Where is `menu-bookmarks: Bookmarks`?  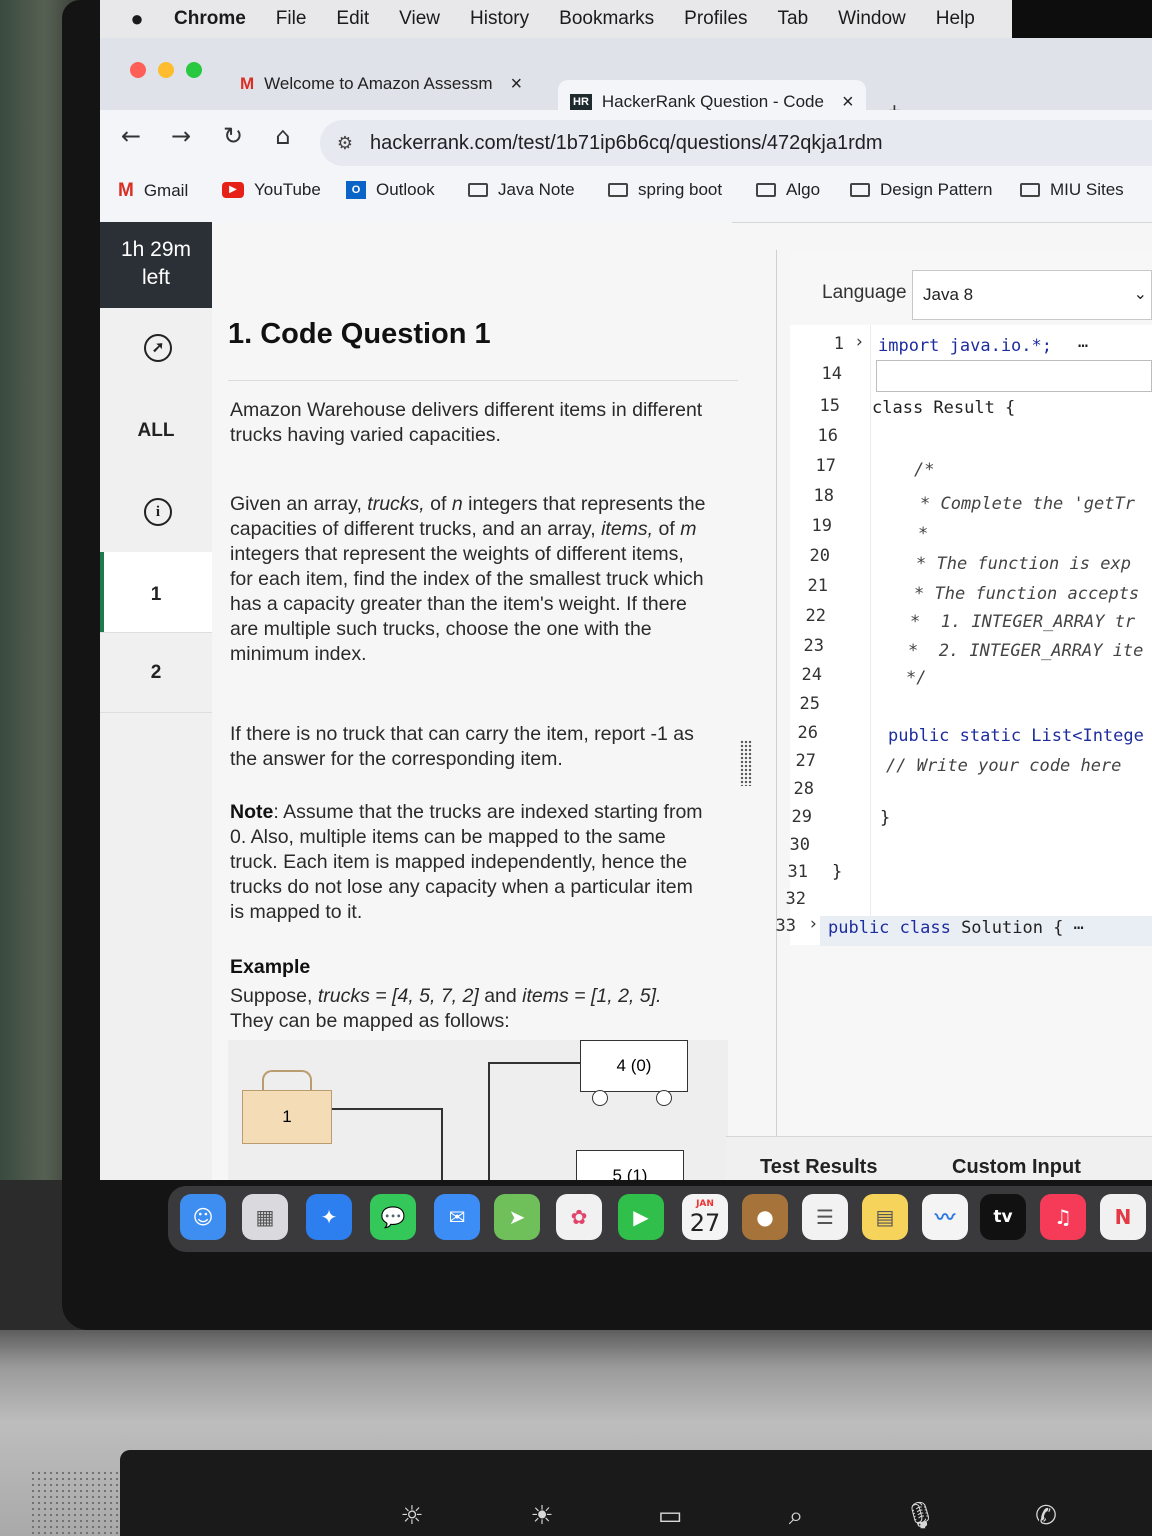 menu-bookmarks: Bookmarks is located at coordinates (606, 19).